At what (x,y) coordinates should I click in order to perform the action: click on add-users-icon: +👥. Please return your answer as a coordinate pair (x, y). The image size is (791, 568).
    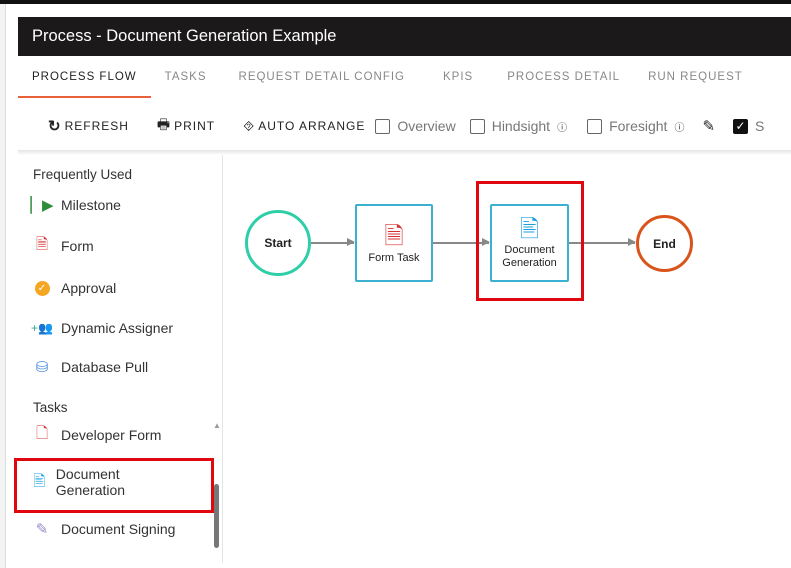
    Looking at the image, I should click on (42, 328).